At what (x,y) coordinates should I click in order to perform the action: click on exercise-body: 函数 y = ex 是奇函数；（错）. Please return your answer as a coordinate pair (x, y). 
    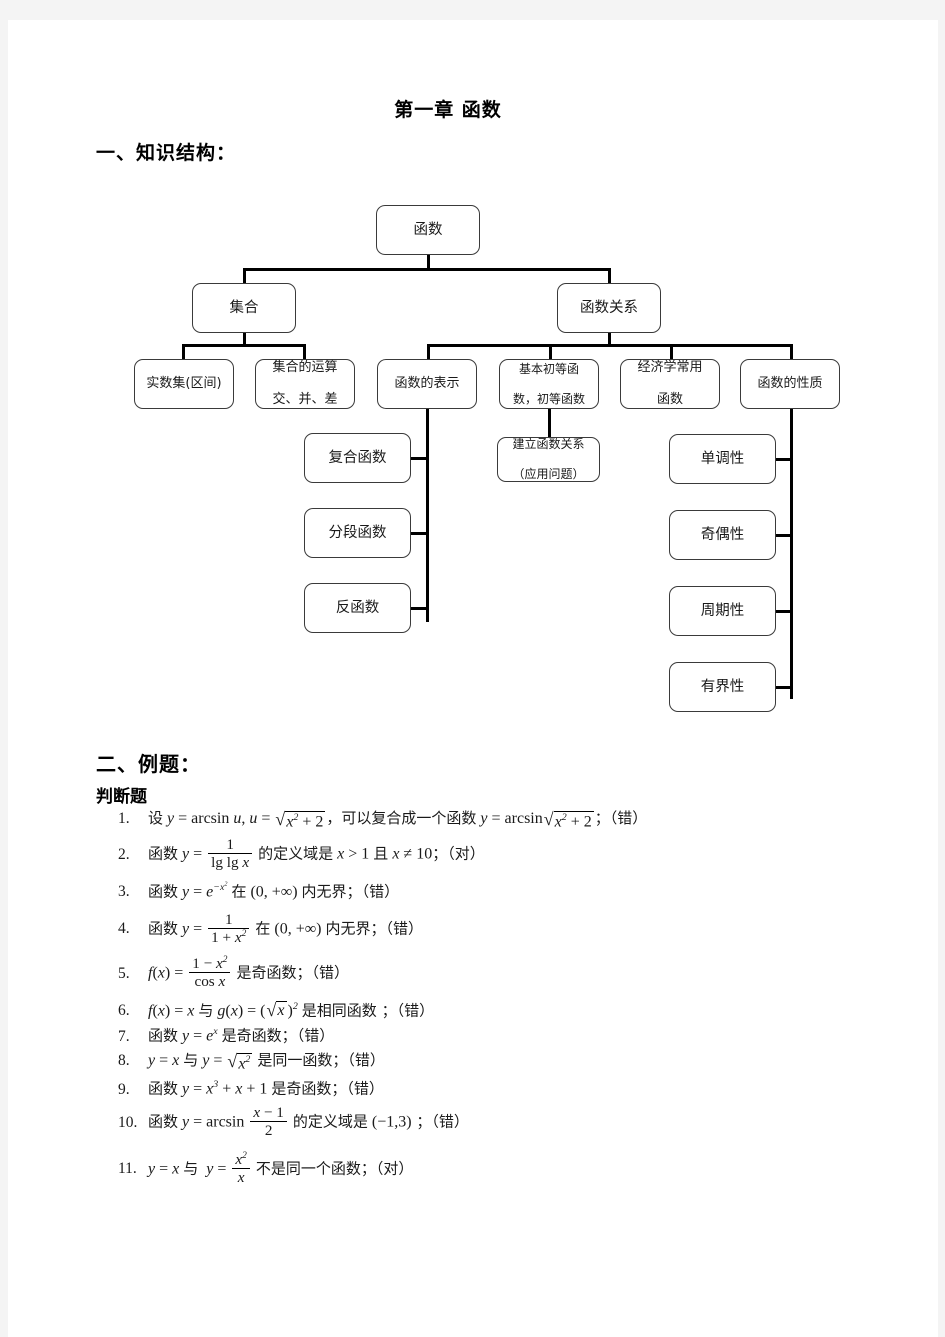
    Looking at the image, I should click on (241, 1035).